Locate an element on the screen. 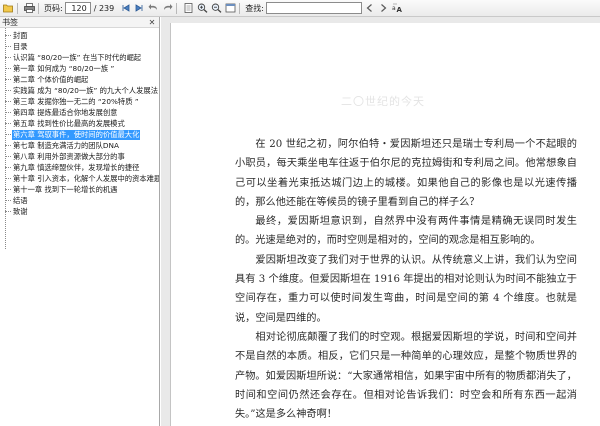 This screenshot has height=426, width=600. find-options-icon: aA is located at coordinates (398, 8).